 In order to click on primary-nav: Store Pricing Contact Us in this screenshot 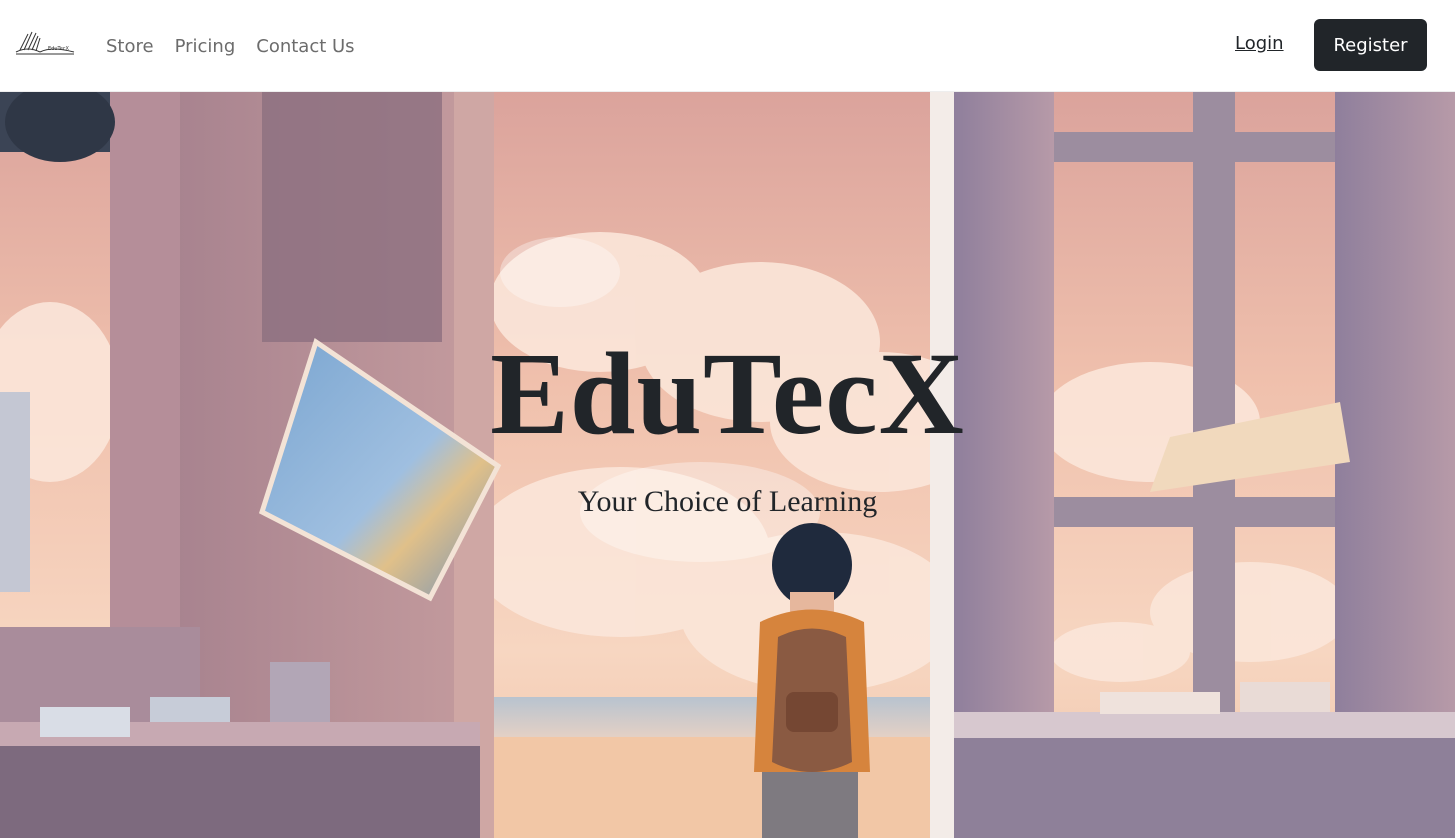, I will do `click(230, 46)`.